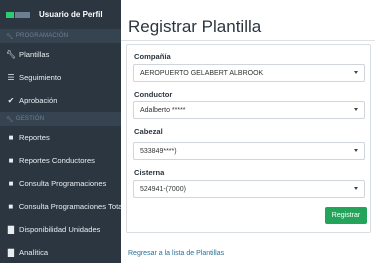 Image resolution: width=375 pixels, height=263 pixels. What do you see at coordinates (60, 137) in the screenshot?
I see `sidebar-item-reportes: ■ Reportes` at bounding box center [60, 137].